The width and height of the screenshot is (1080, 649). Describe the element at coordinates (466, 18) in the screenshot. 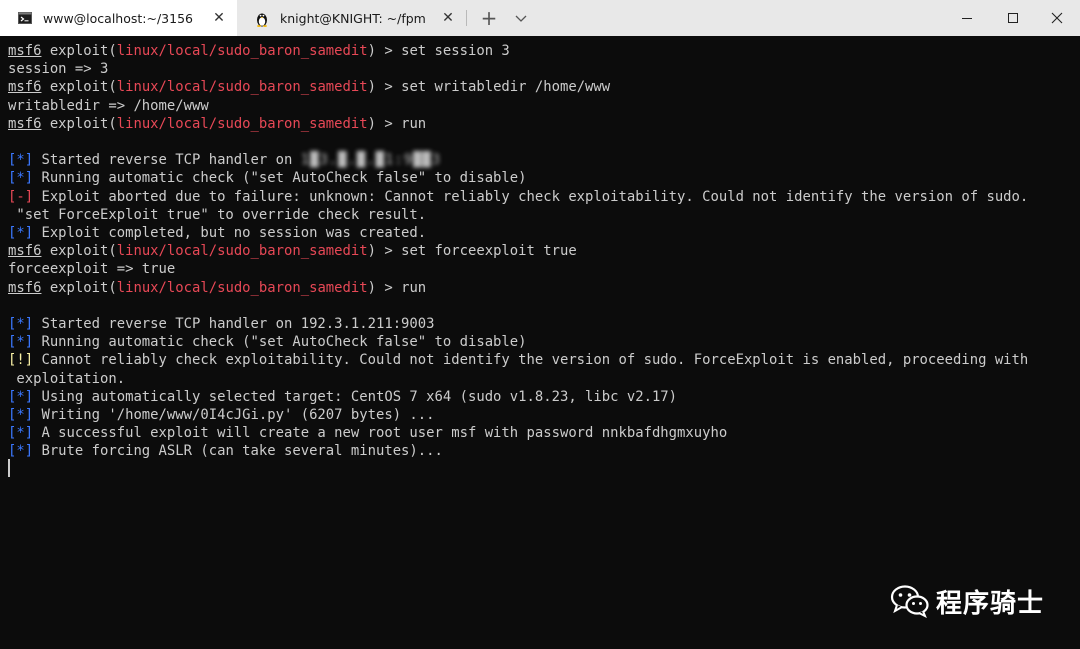

I see `tab-divider` at that location.